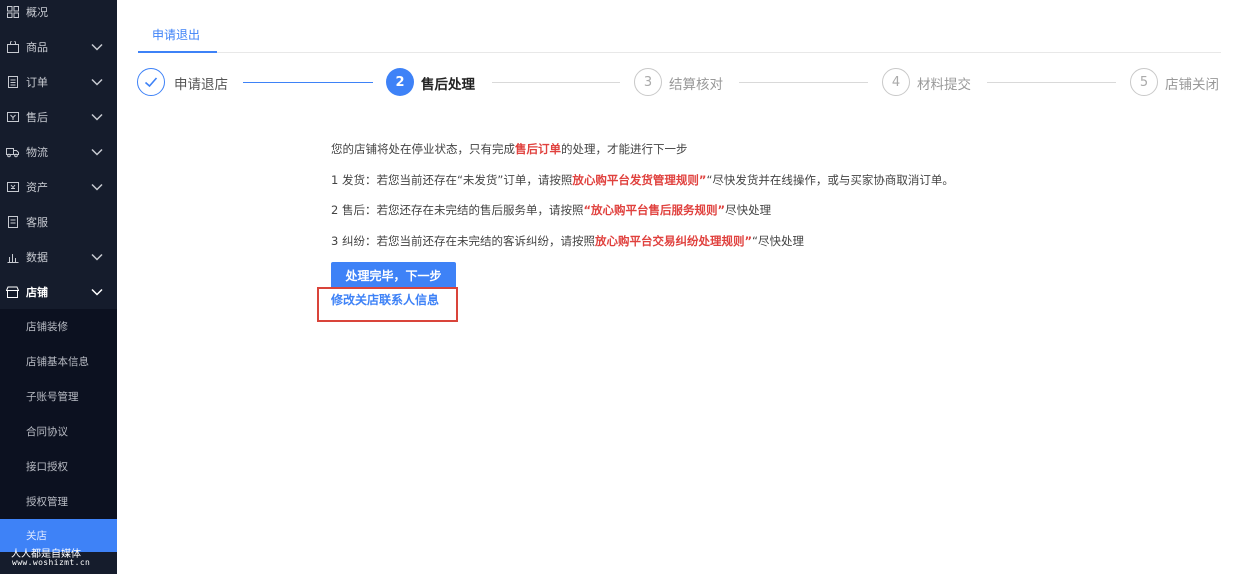 The image size is (1240, 574). What do you see at coordinates (51, 562) in the screenshot?
I see `watermark-url: www.woshizmt.cn` at bounding box center [51, 562].